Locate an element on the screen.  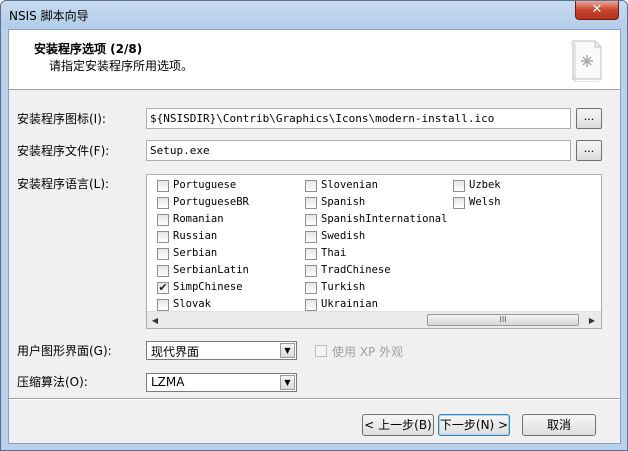
language-label: Serbian is located at coordinates (195, 253).